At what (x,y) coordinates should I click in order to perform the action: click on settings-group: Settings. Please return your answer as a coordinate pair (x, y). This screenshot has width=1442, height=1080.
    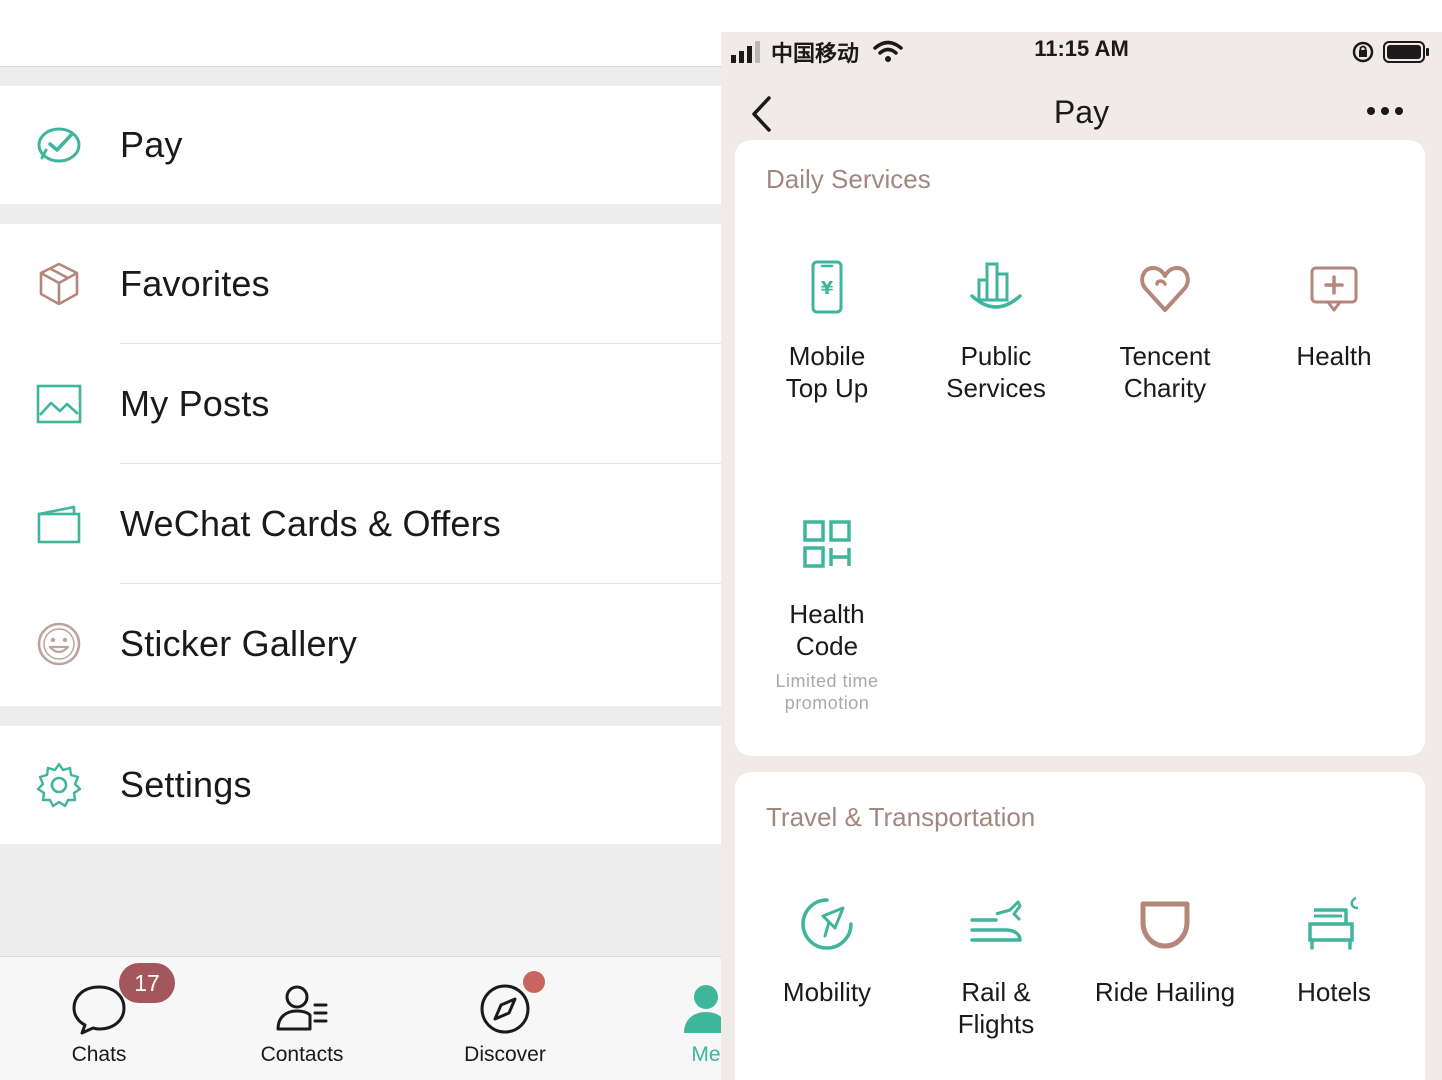
    Looking at the image, I should click on (360, 785).